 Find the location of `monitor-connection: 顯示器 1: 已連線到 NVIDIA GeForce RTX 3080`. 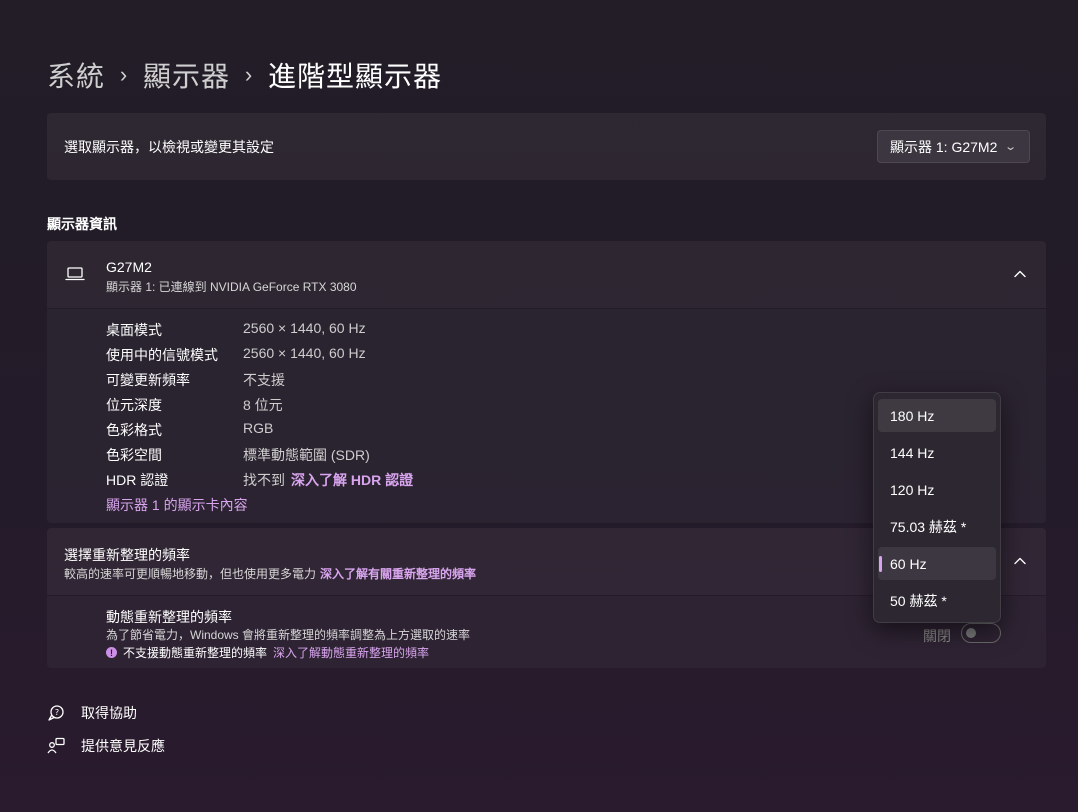

monitor-connection: 顯示器 1: 已連線到 NVIDIA GeForce RTX 3080 is located at coordinates (231, 287).